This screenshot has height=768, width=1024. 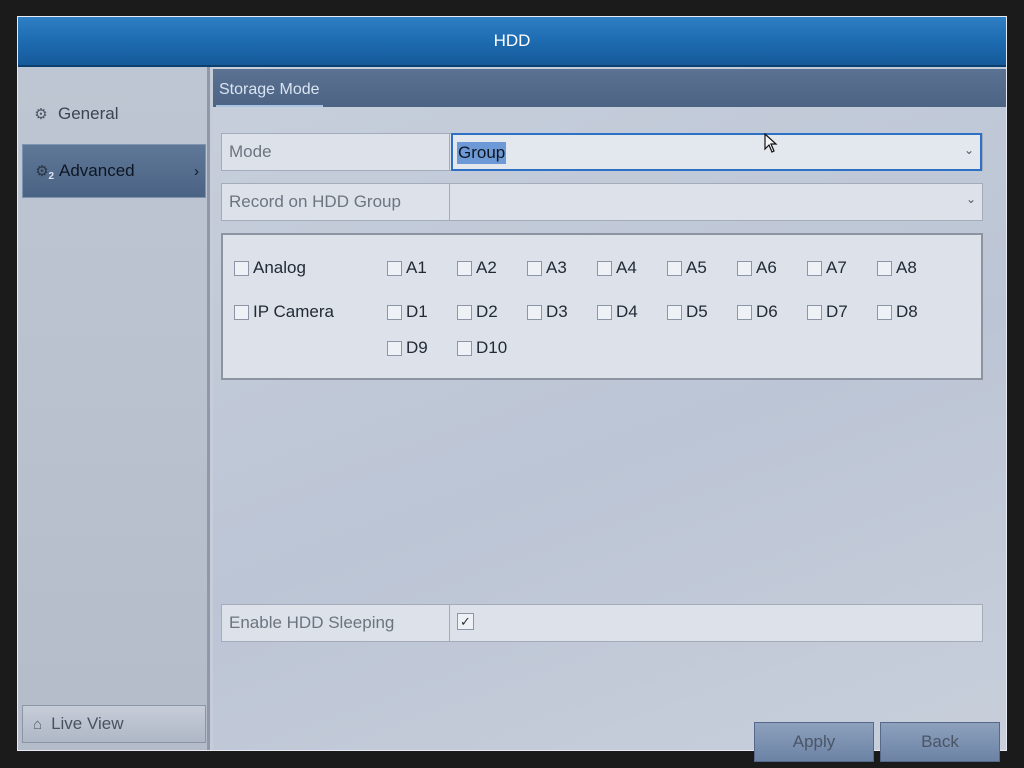 I want to click on channel-D7-checkbox: D7, so click(x=827, y=312).